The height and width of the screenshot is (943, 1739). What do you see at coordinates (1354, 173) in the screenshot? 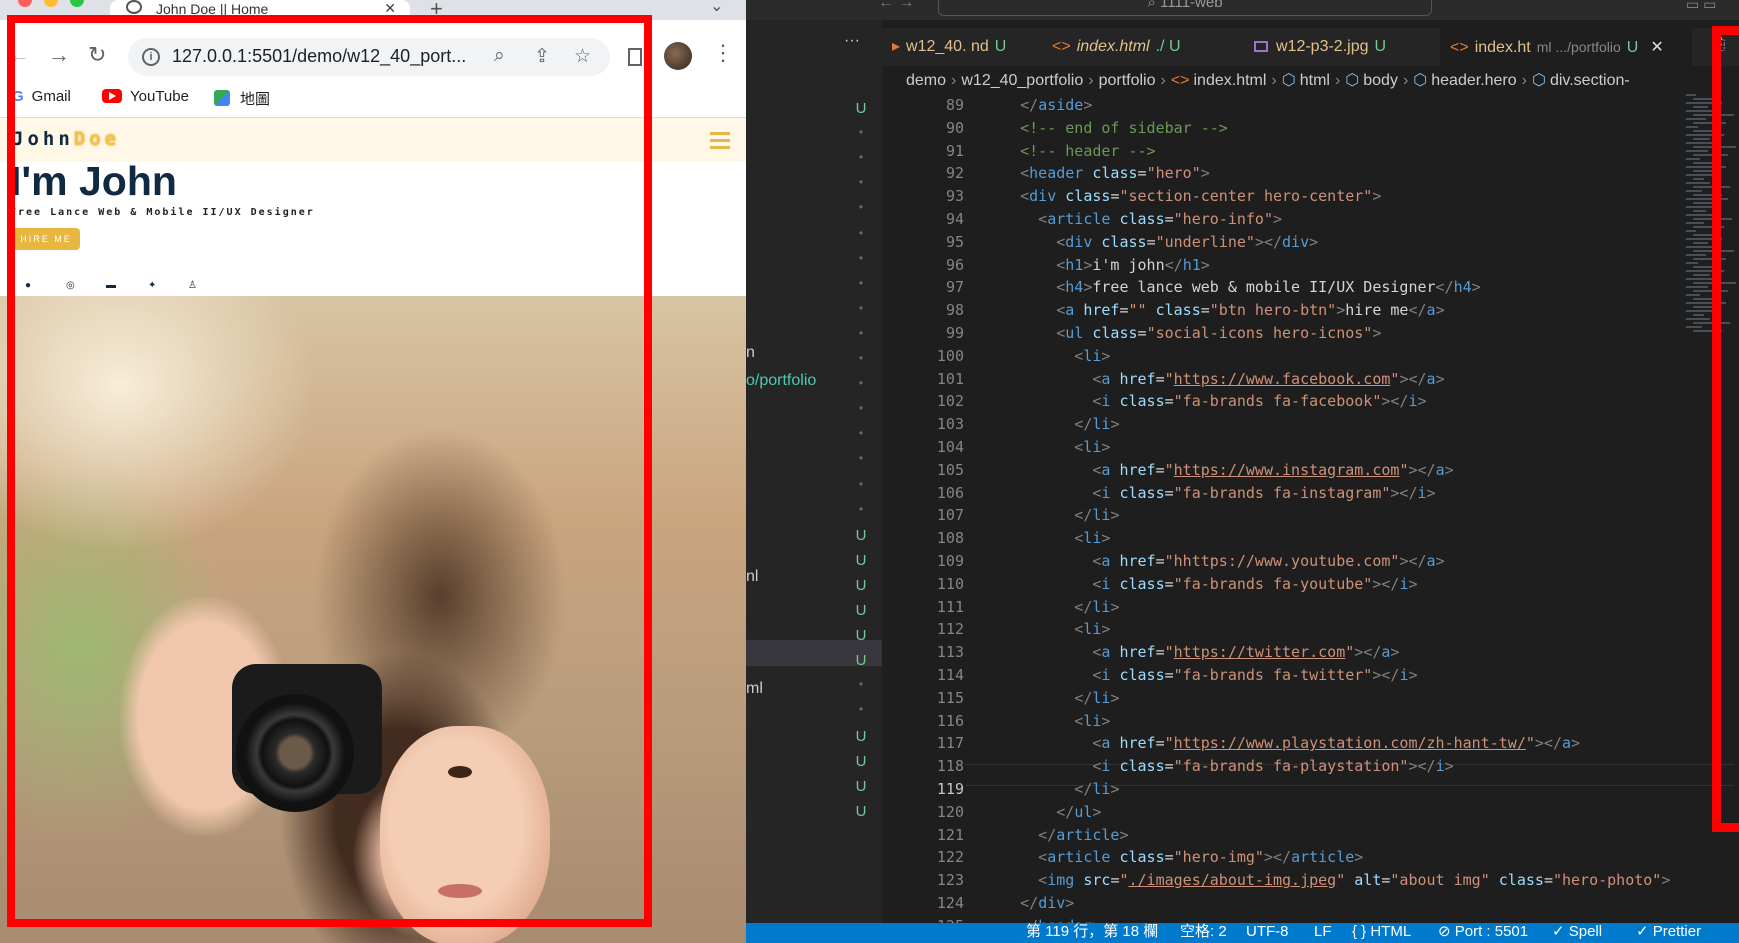
I see `code-line: <header class="hero">` at bounding box center [1354, 173].